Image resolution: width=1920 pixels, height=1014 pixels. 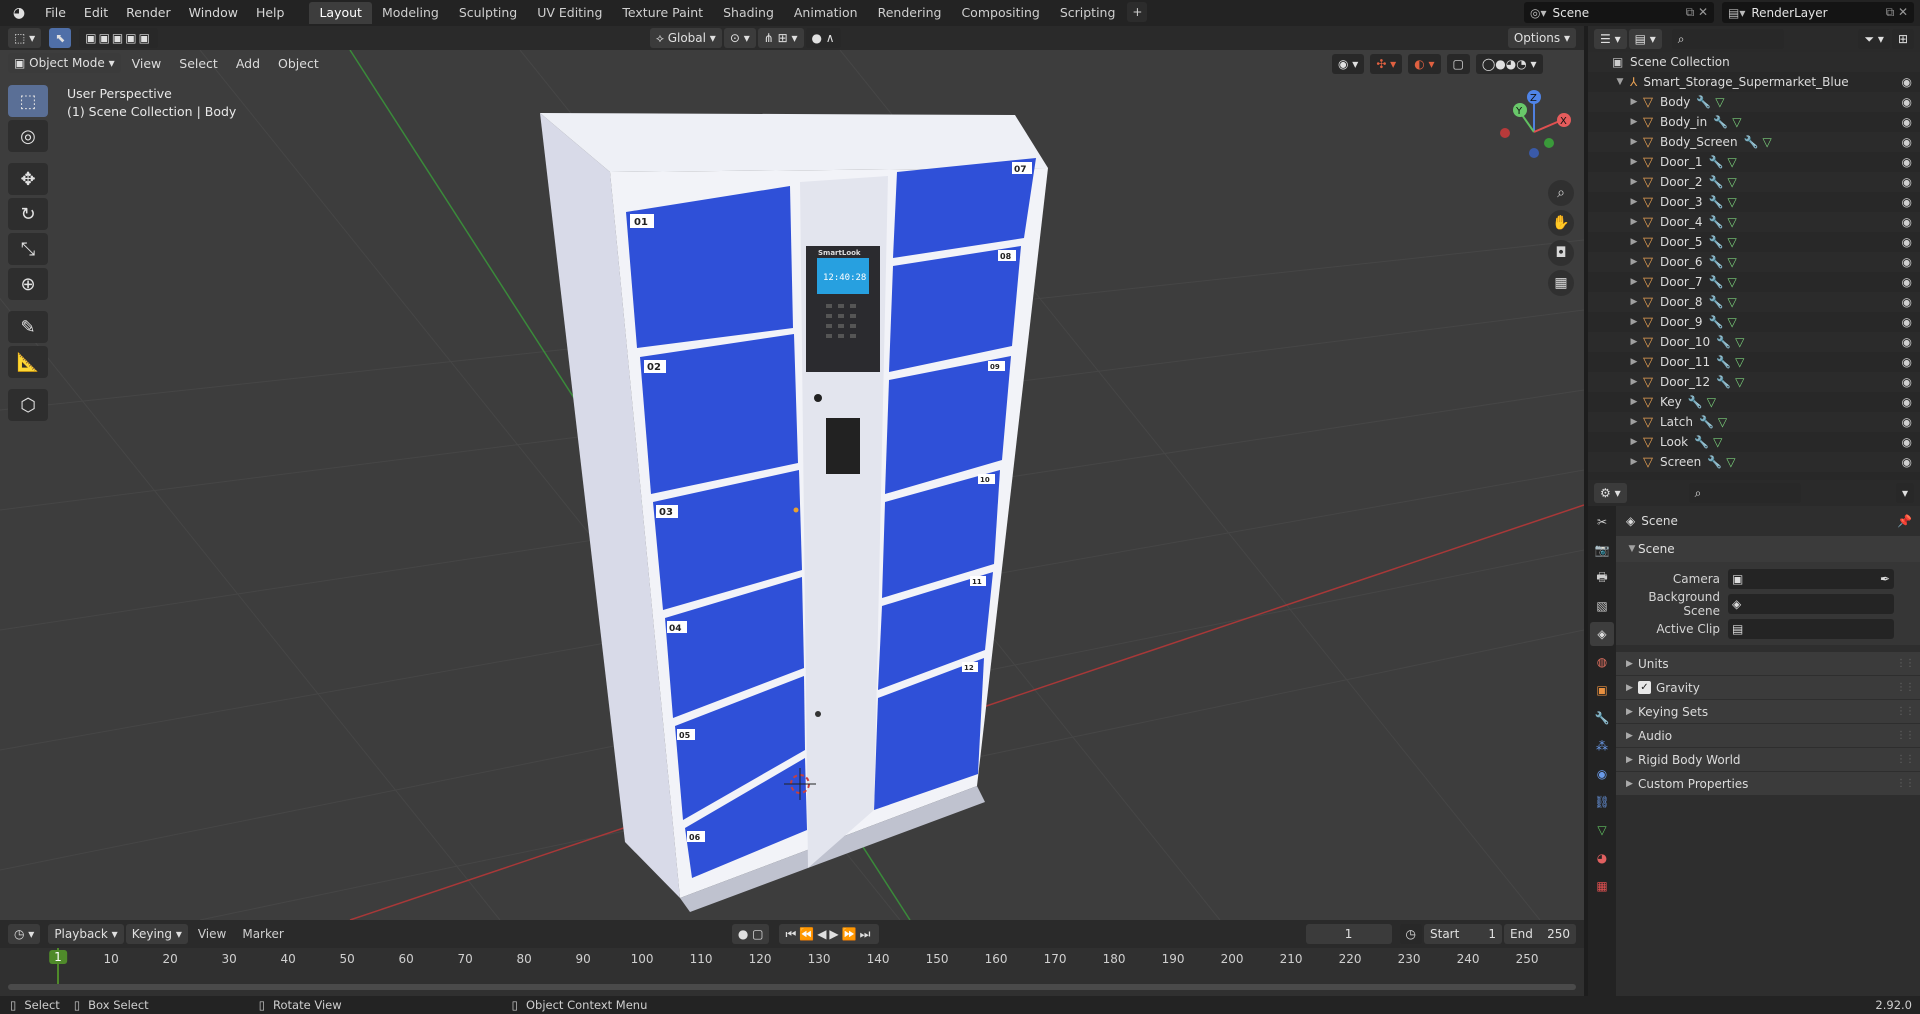 I want to click on output-tab-icon: 🖶, so click(x=1602, y=578).